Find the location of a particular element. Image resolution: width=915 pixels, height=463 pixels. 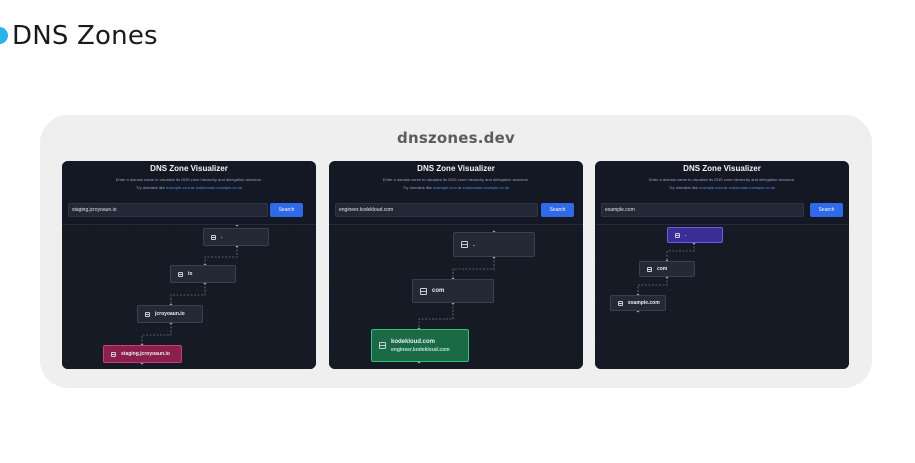

connector-io-jcroyoaun is located at coordinates (188, 294).